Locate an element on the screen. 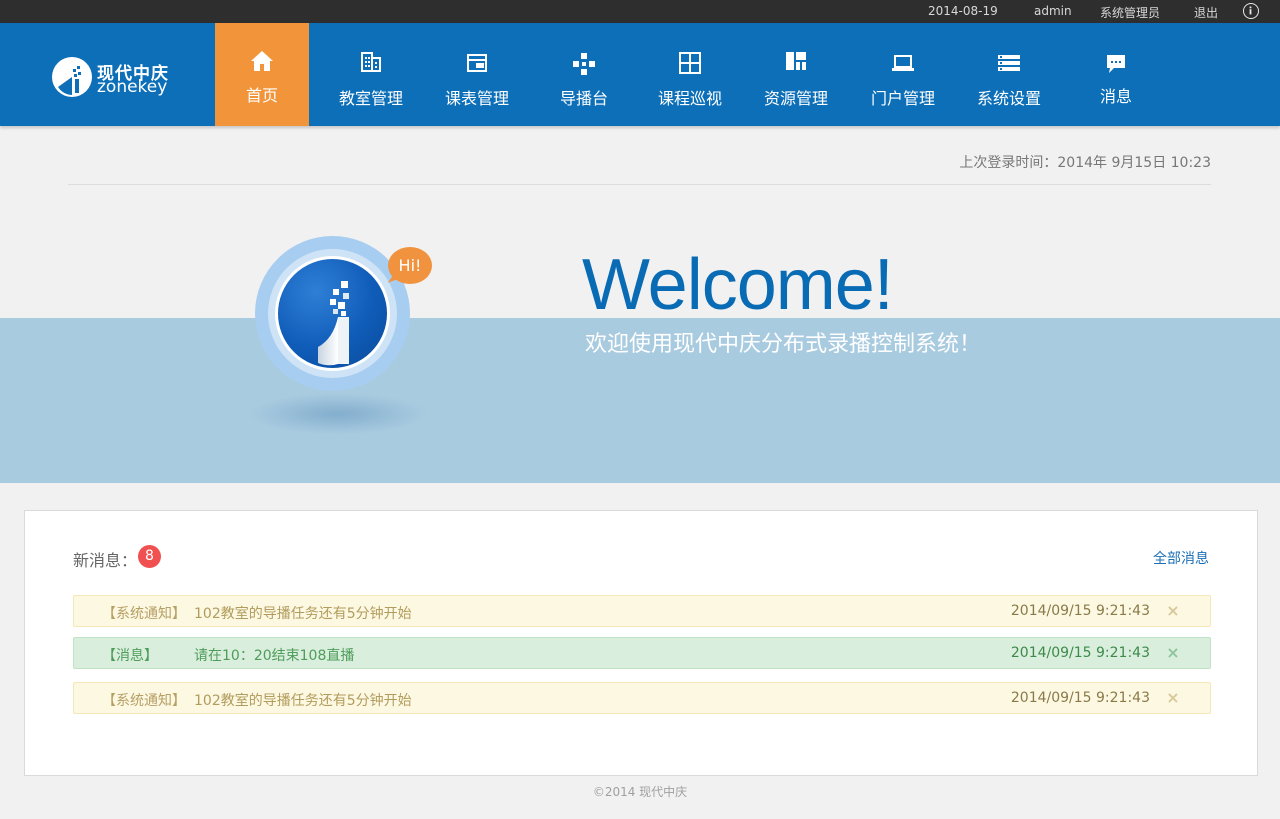 The width and height of the screenshot is (1280, 819). gamepad-icon is located at coordinates (584, 66).